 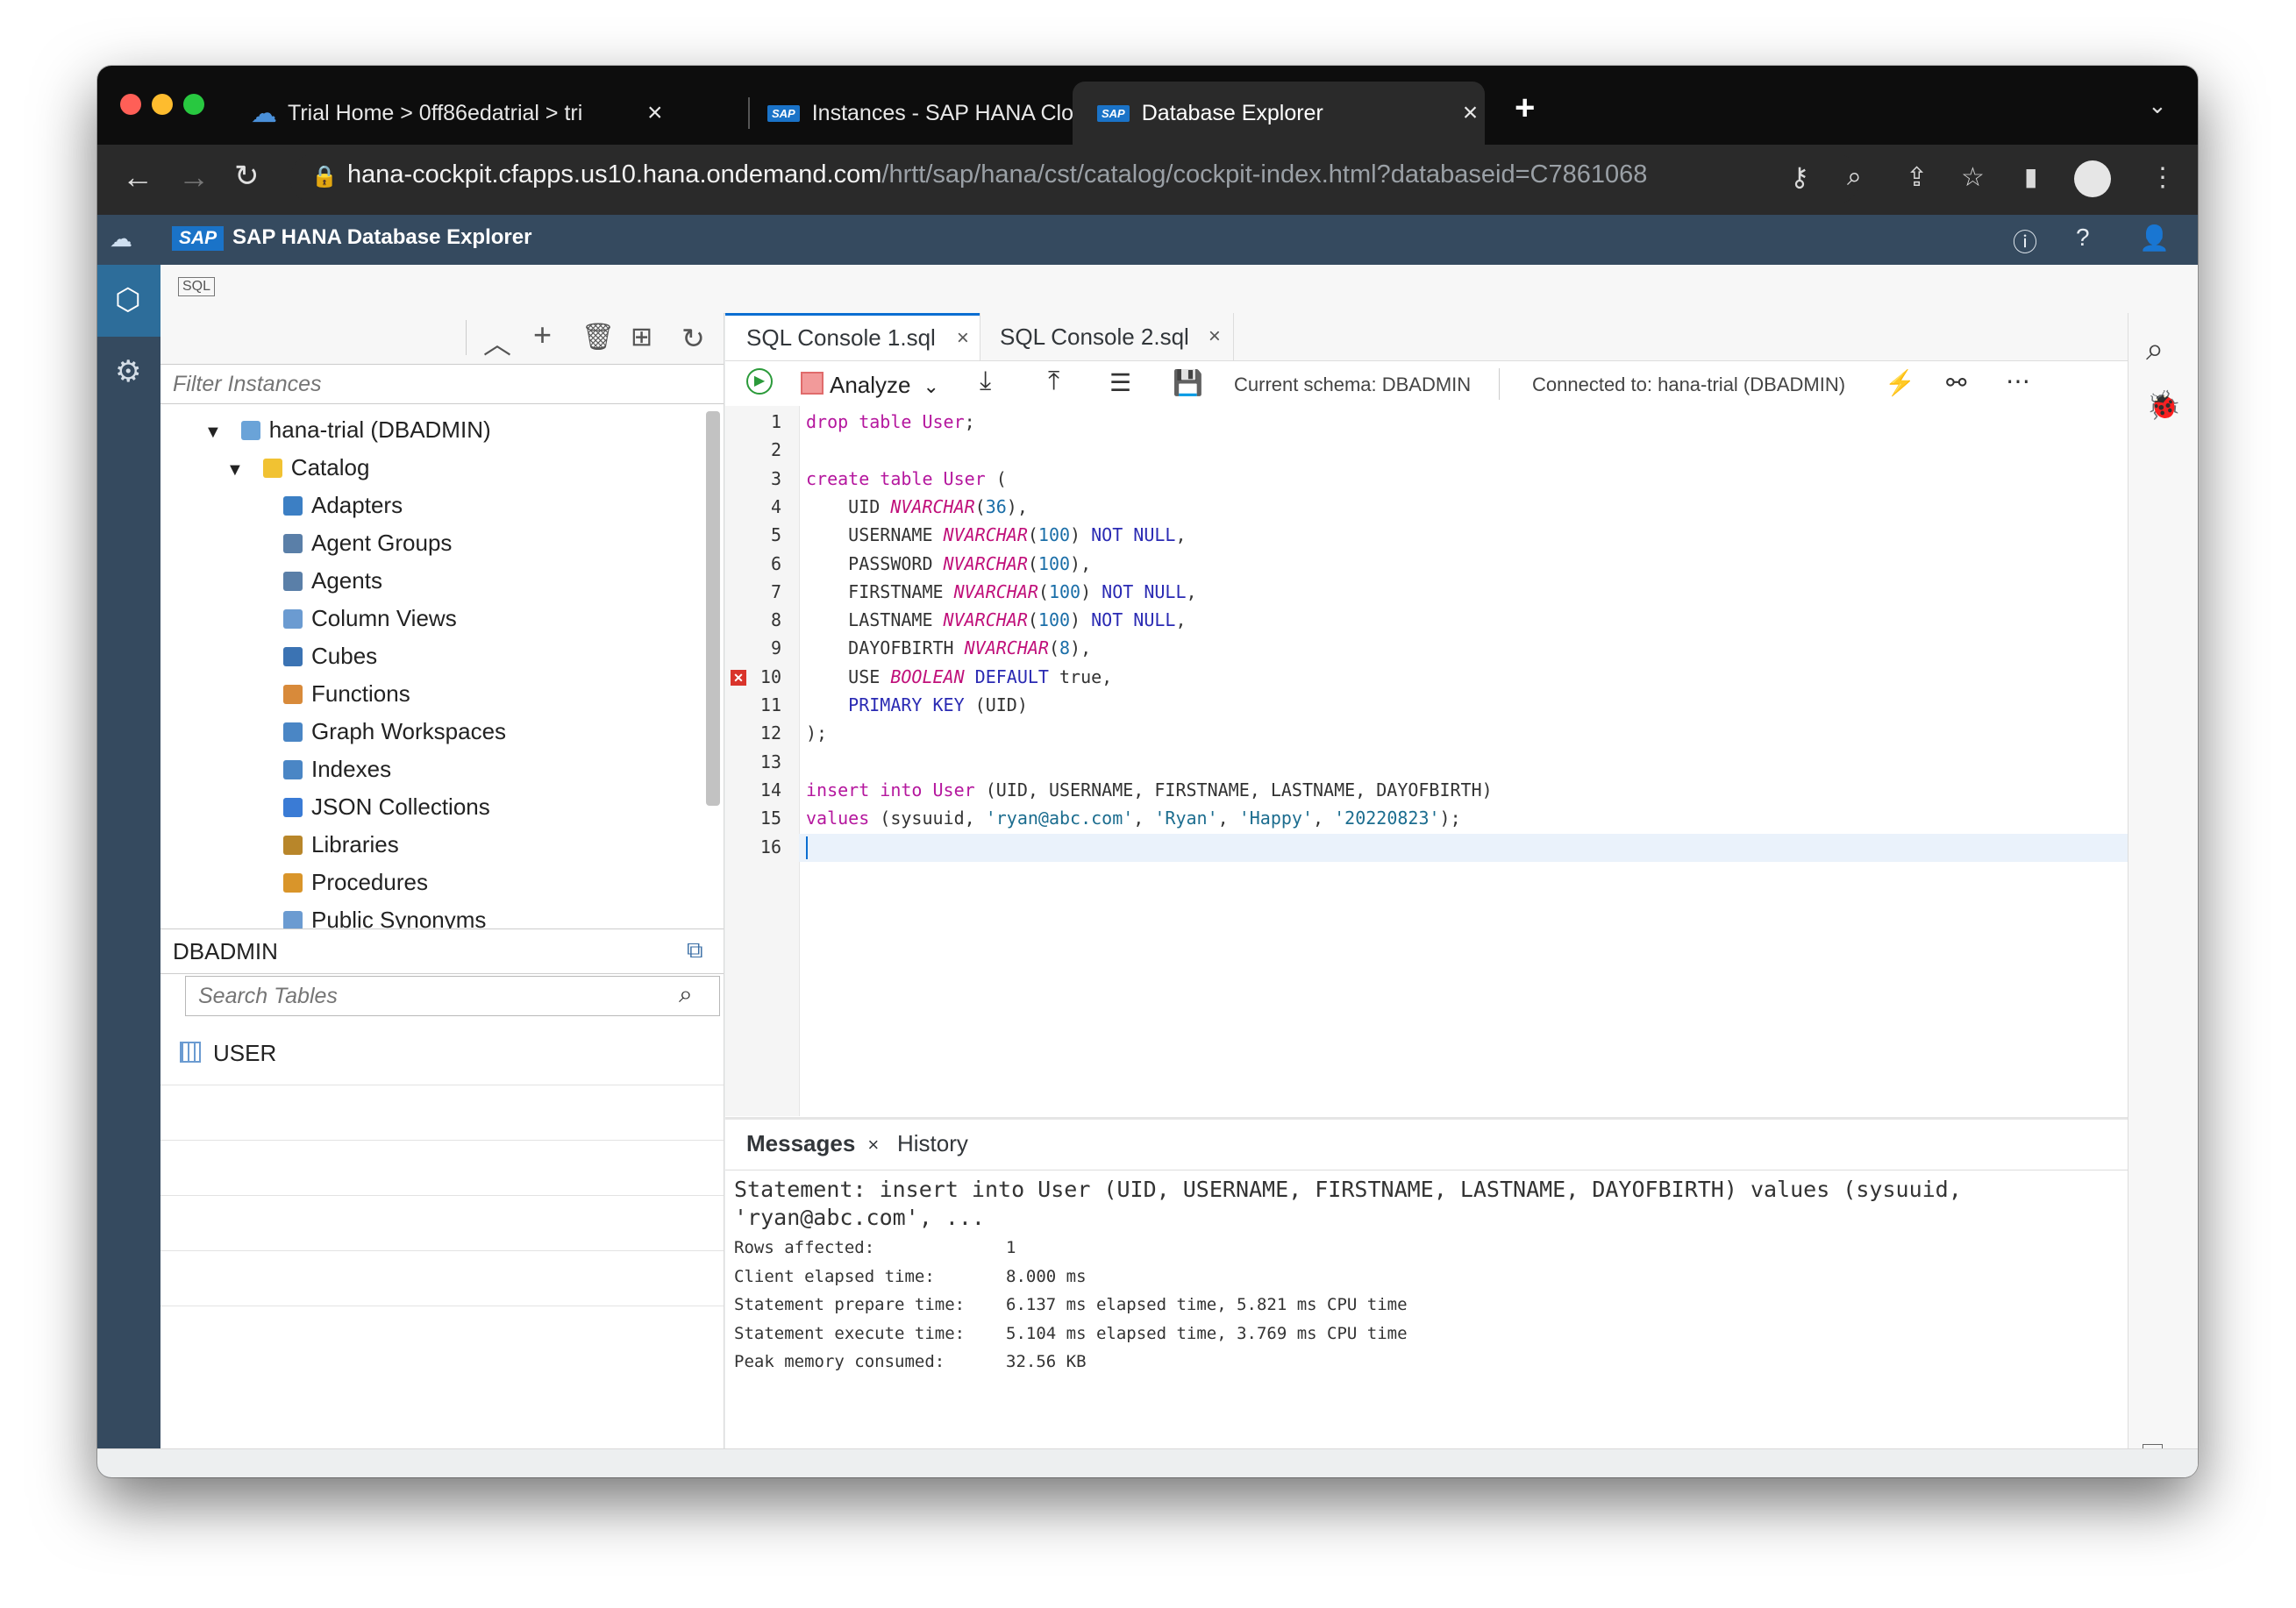 What do you see at coordinates (801, 1143) in the screenshot?
I see `tab-label: Messages` at bounding box center [801, 1143].